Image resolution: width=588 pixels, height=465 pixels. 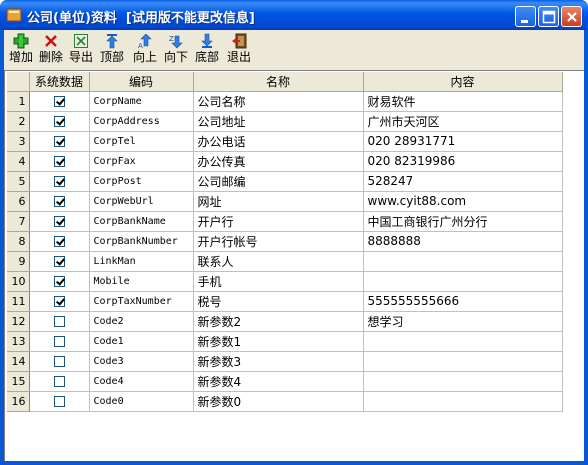 I want to click on table-row: 16 Code0 新参数0, so click(x=285, y=401).